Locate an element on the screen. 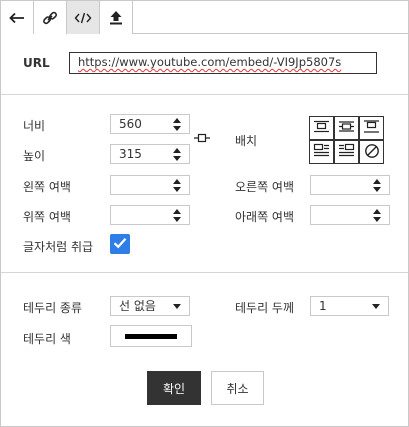 The height and width of the screenshot is (427, 409). left-margin-label: 왼쪽 여백 is located at coordinates (47, 187).